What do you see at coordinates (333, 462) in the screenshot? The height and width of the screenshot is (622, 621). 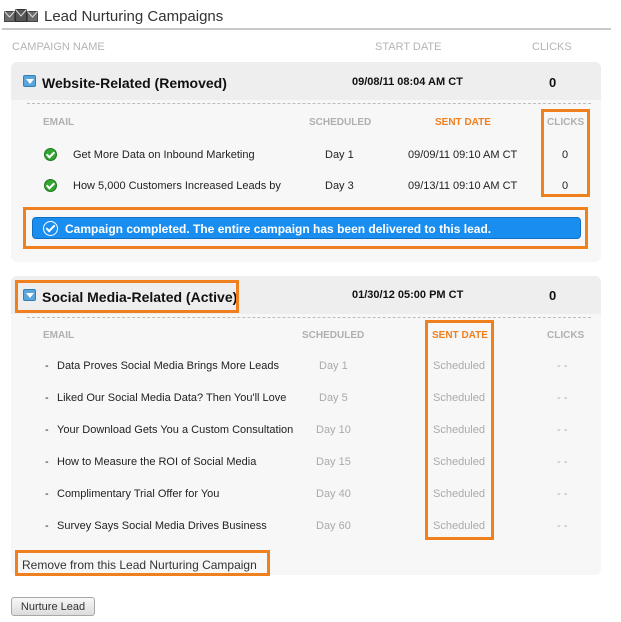 I see `email-scheduled: Day 15` at bounding box center [333, 462].